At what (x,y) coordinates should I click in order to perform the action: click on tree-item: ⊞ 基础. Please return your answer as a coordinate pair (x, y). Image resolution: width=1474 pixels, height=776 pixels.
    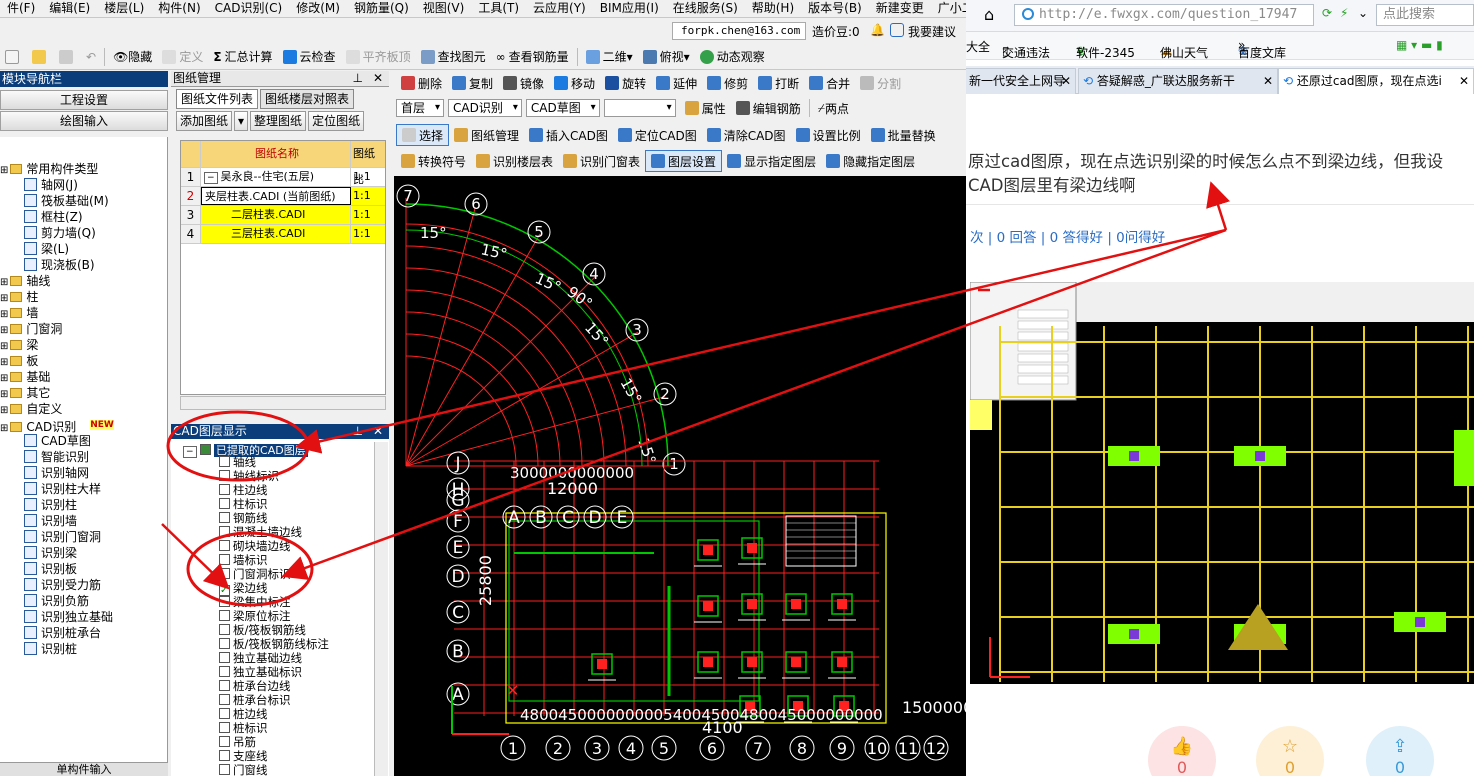
    Looking at the image, I should click on (25, 377).